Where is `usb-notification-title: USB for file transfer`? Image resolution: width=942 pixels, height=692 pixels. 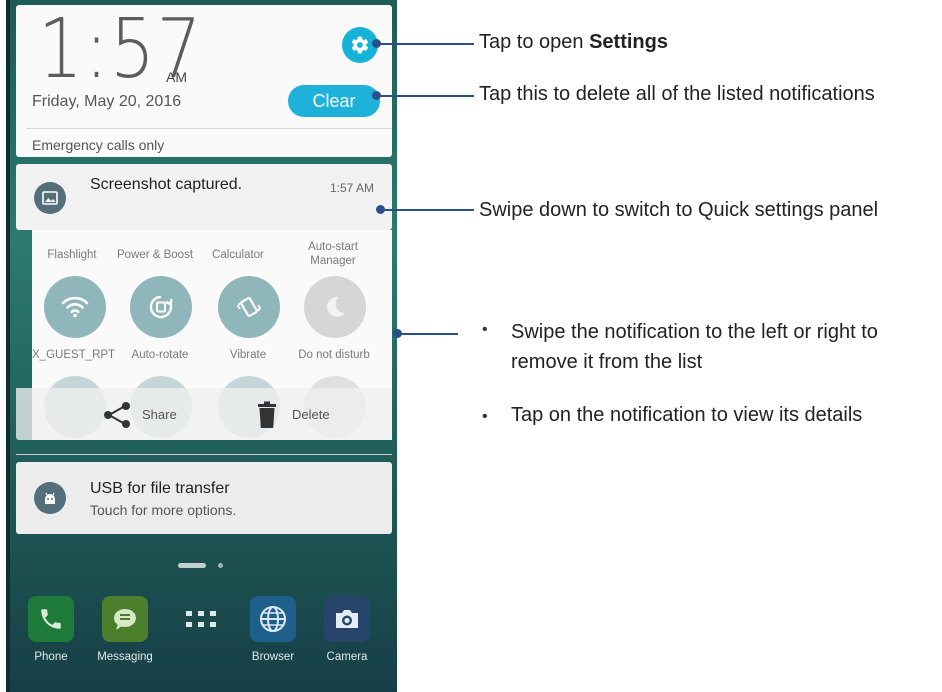
usb-notification-title: USB for file transfer is located at coordinates (160, 488).